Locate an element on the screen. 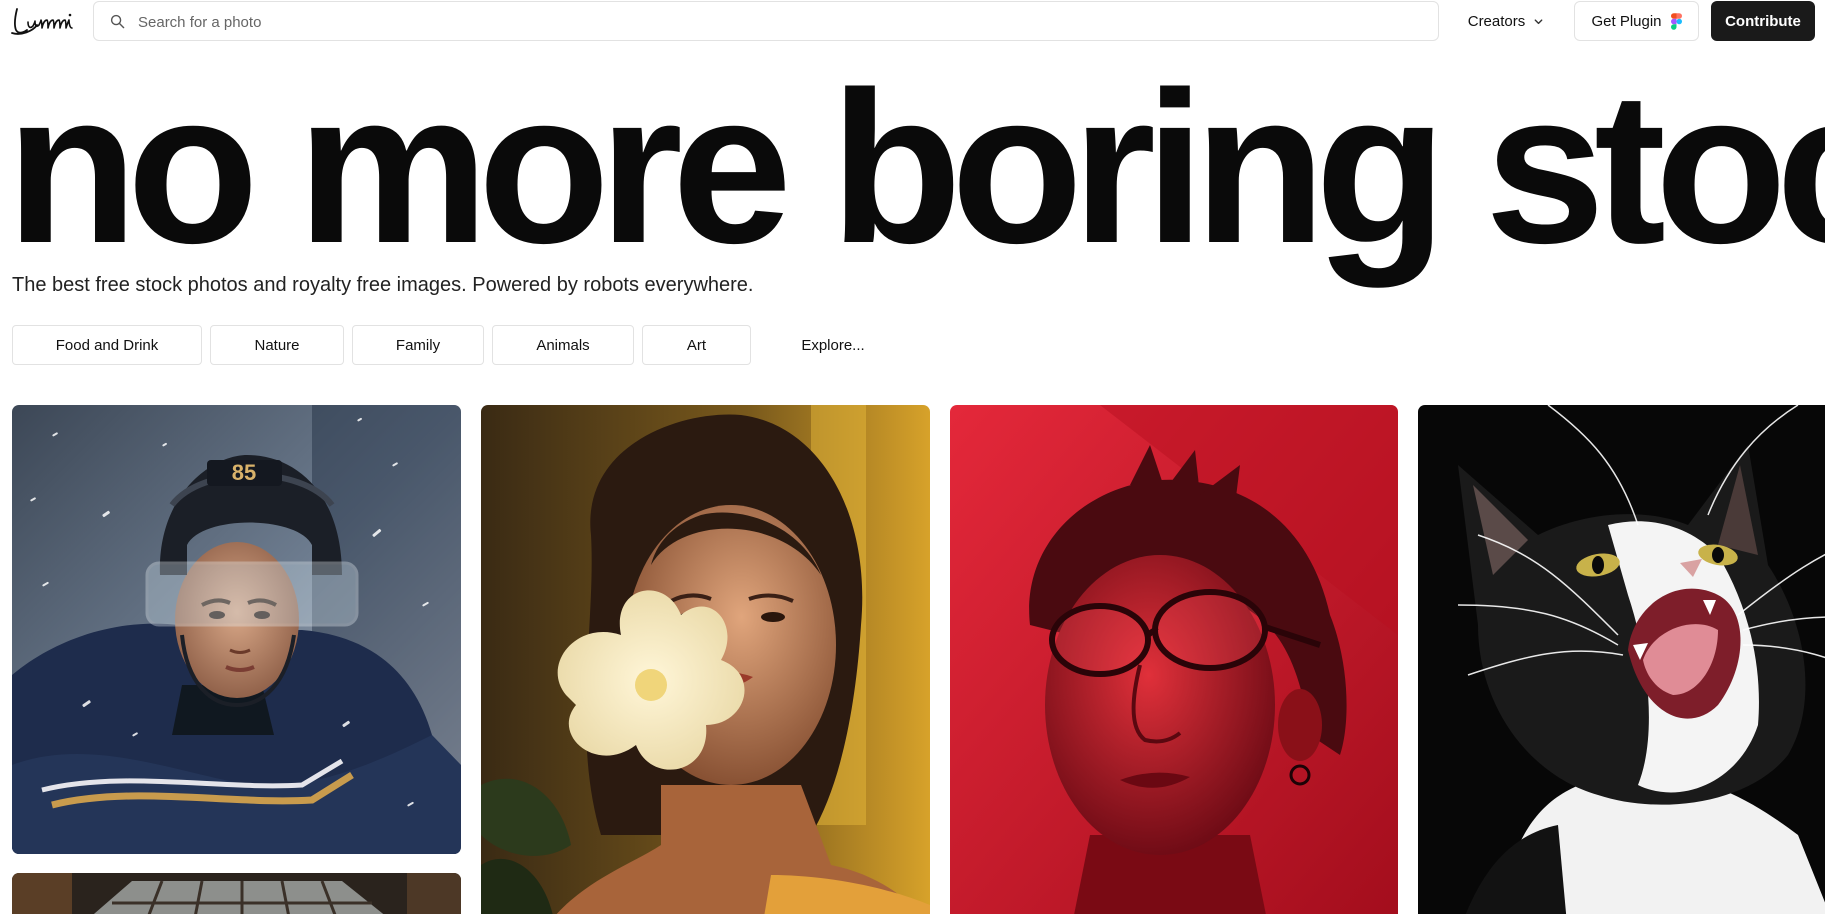  category-family: Family is located at coordinates (418, 345).